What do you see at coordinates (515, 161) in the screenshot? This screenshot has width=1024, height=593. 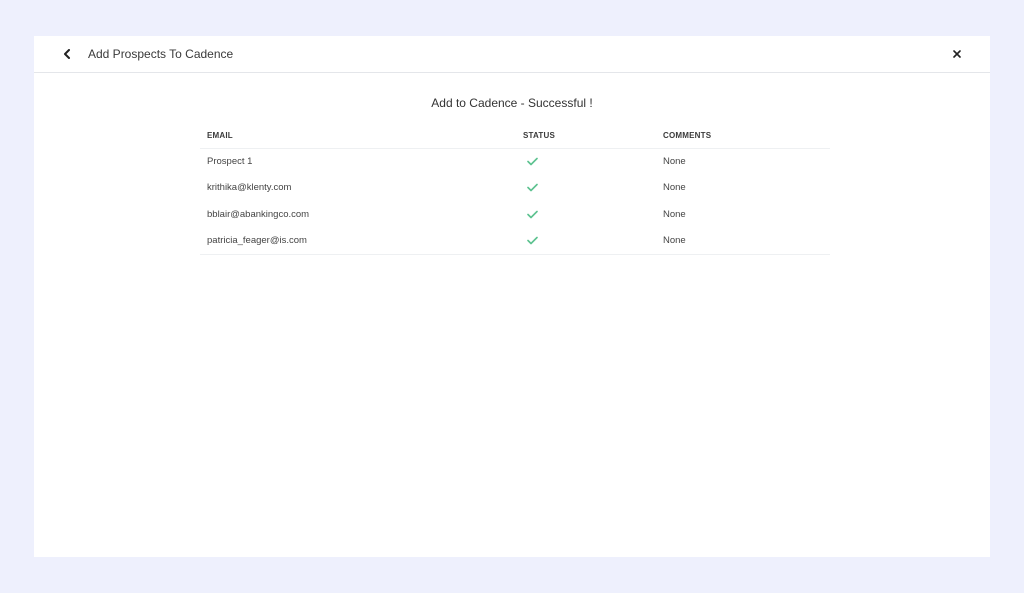 I see `table-row: Prospect 1 None` at bounding box center [515, 161].